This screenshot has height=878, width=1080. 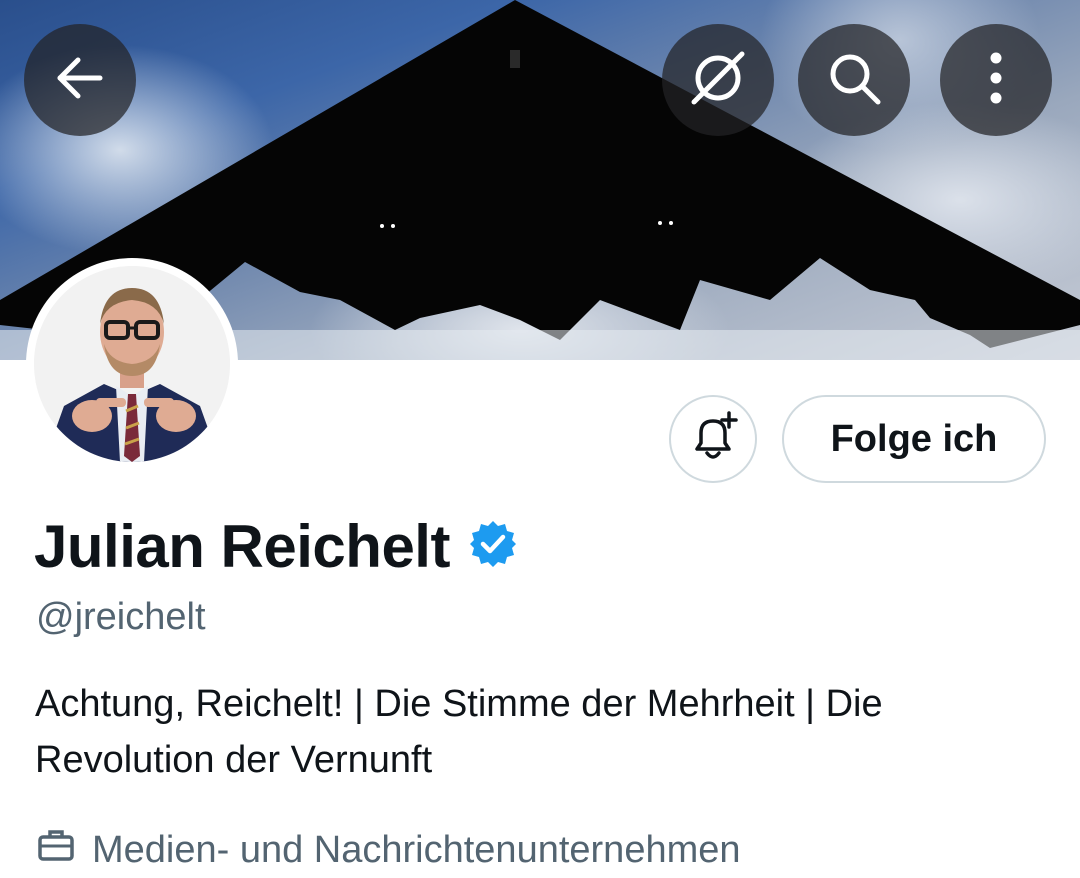 I want to click on notify-button, so click(x=713, y=439).